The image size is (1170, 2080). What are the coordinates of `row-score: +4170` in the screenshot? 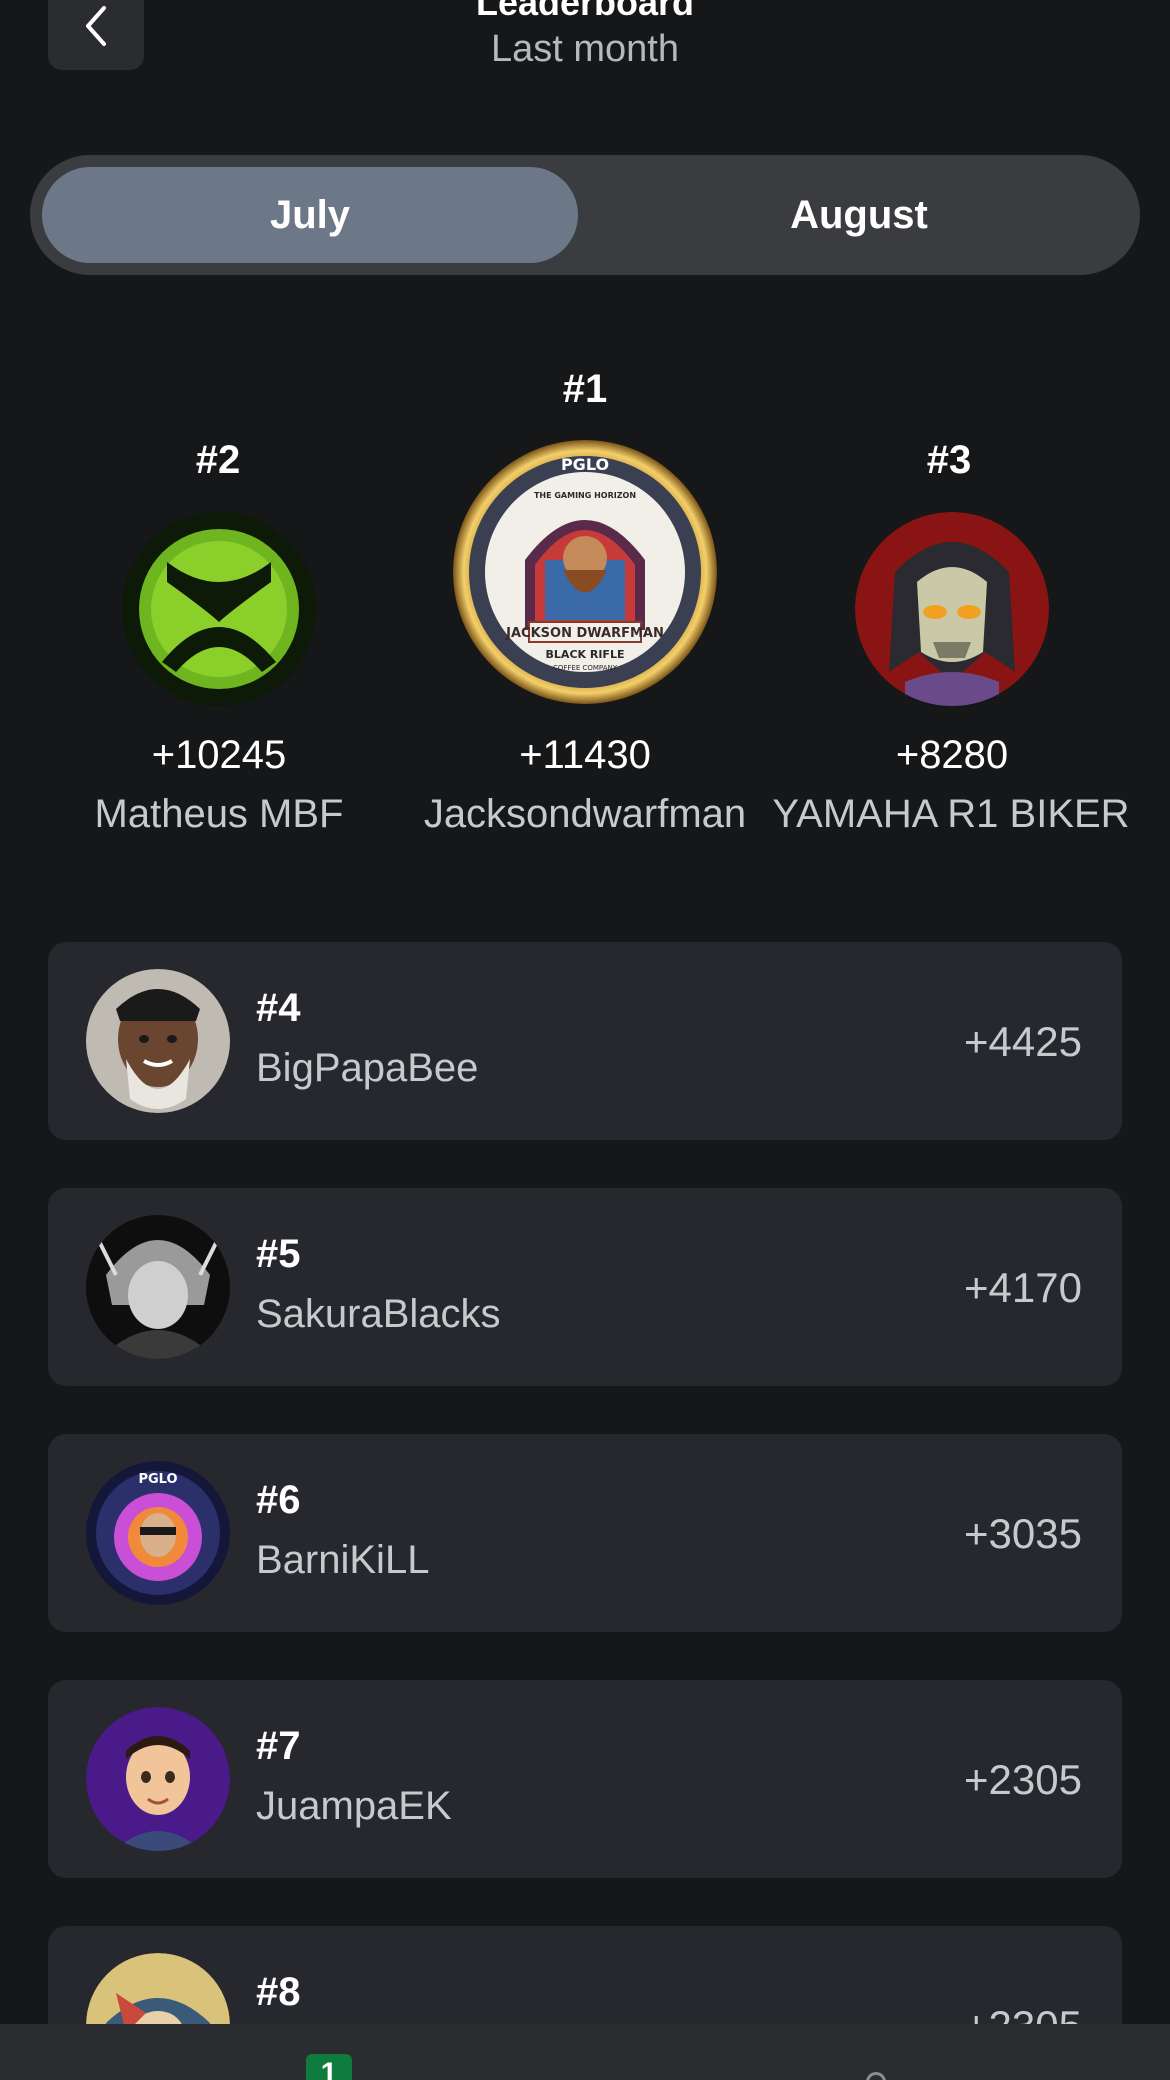 It's located at (1023, 1287).